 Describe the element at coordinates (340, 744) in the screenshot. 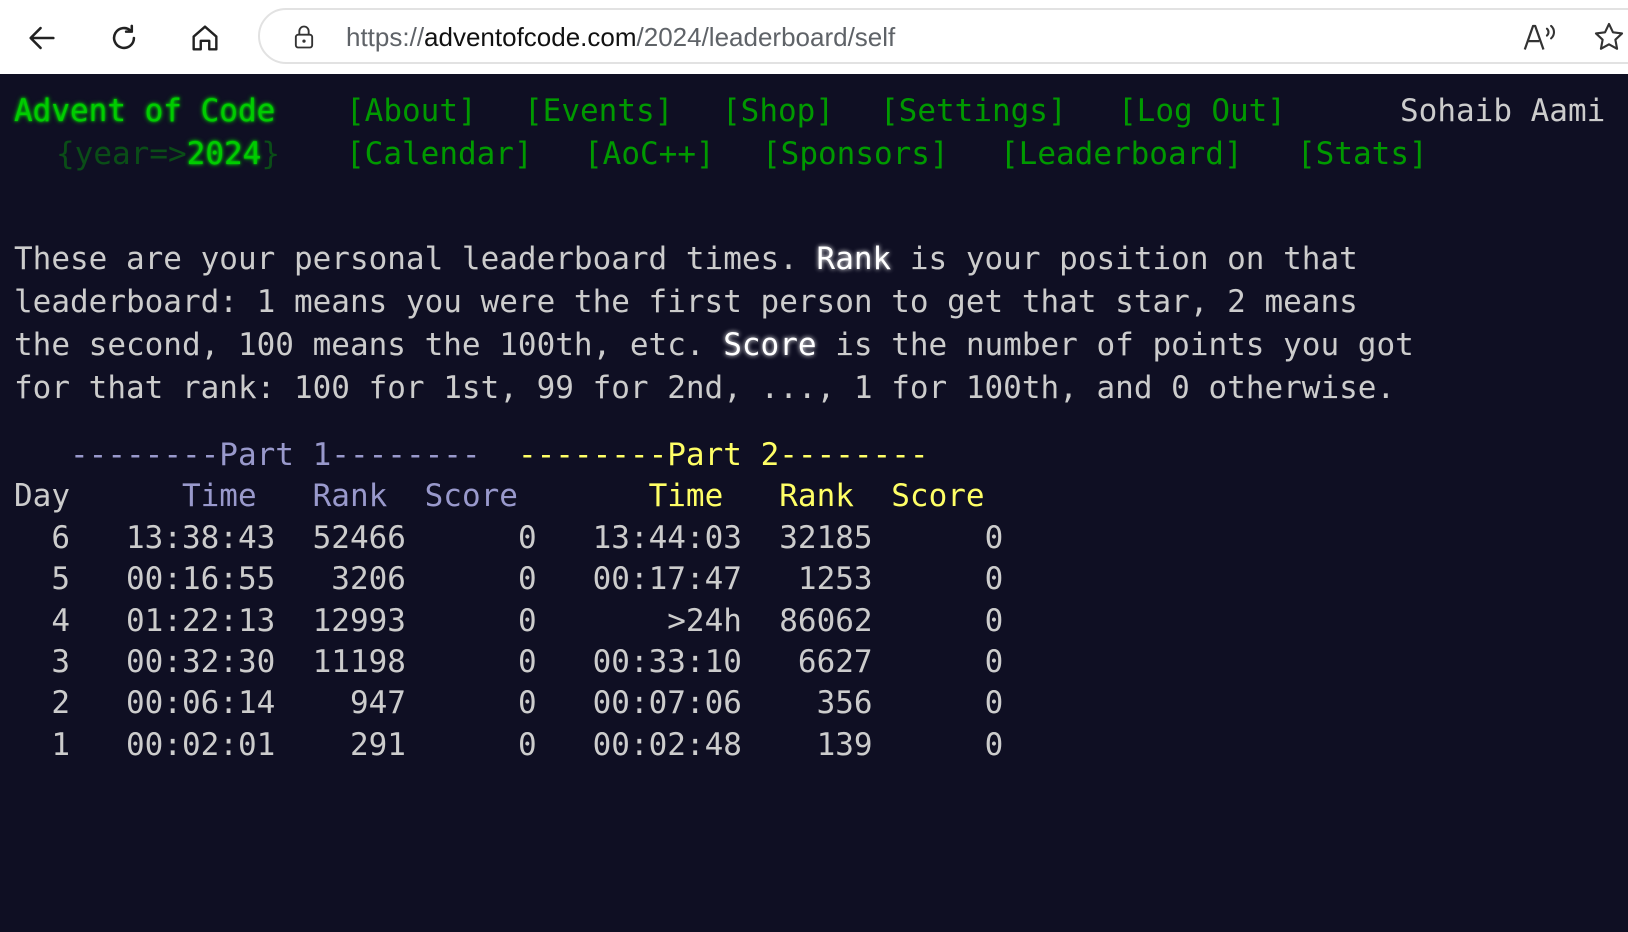

I see `part-1-rank-cell: 291` at that location.